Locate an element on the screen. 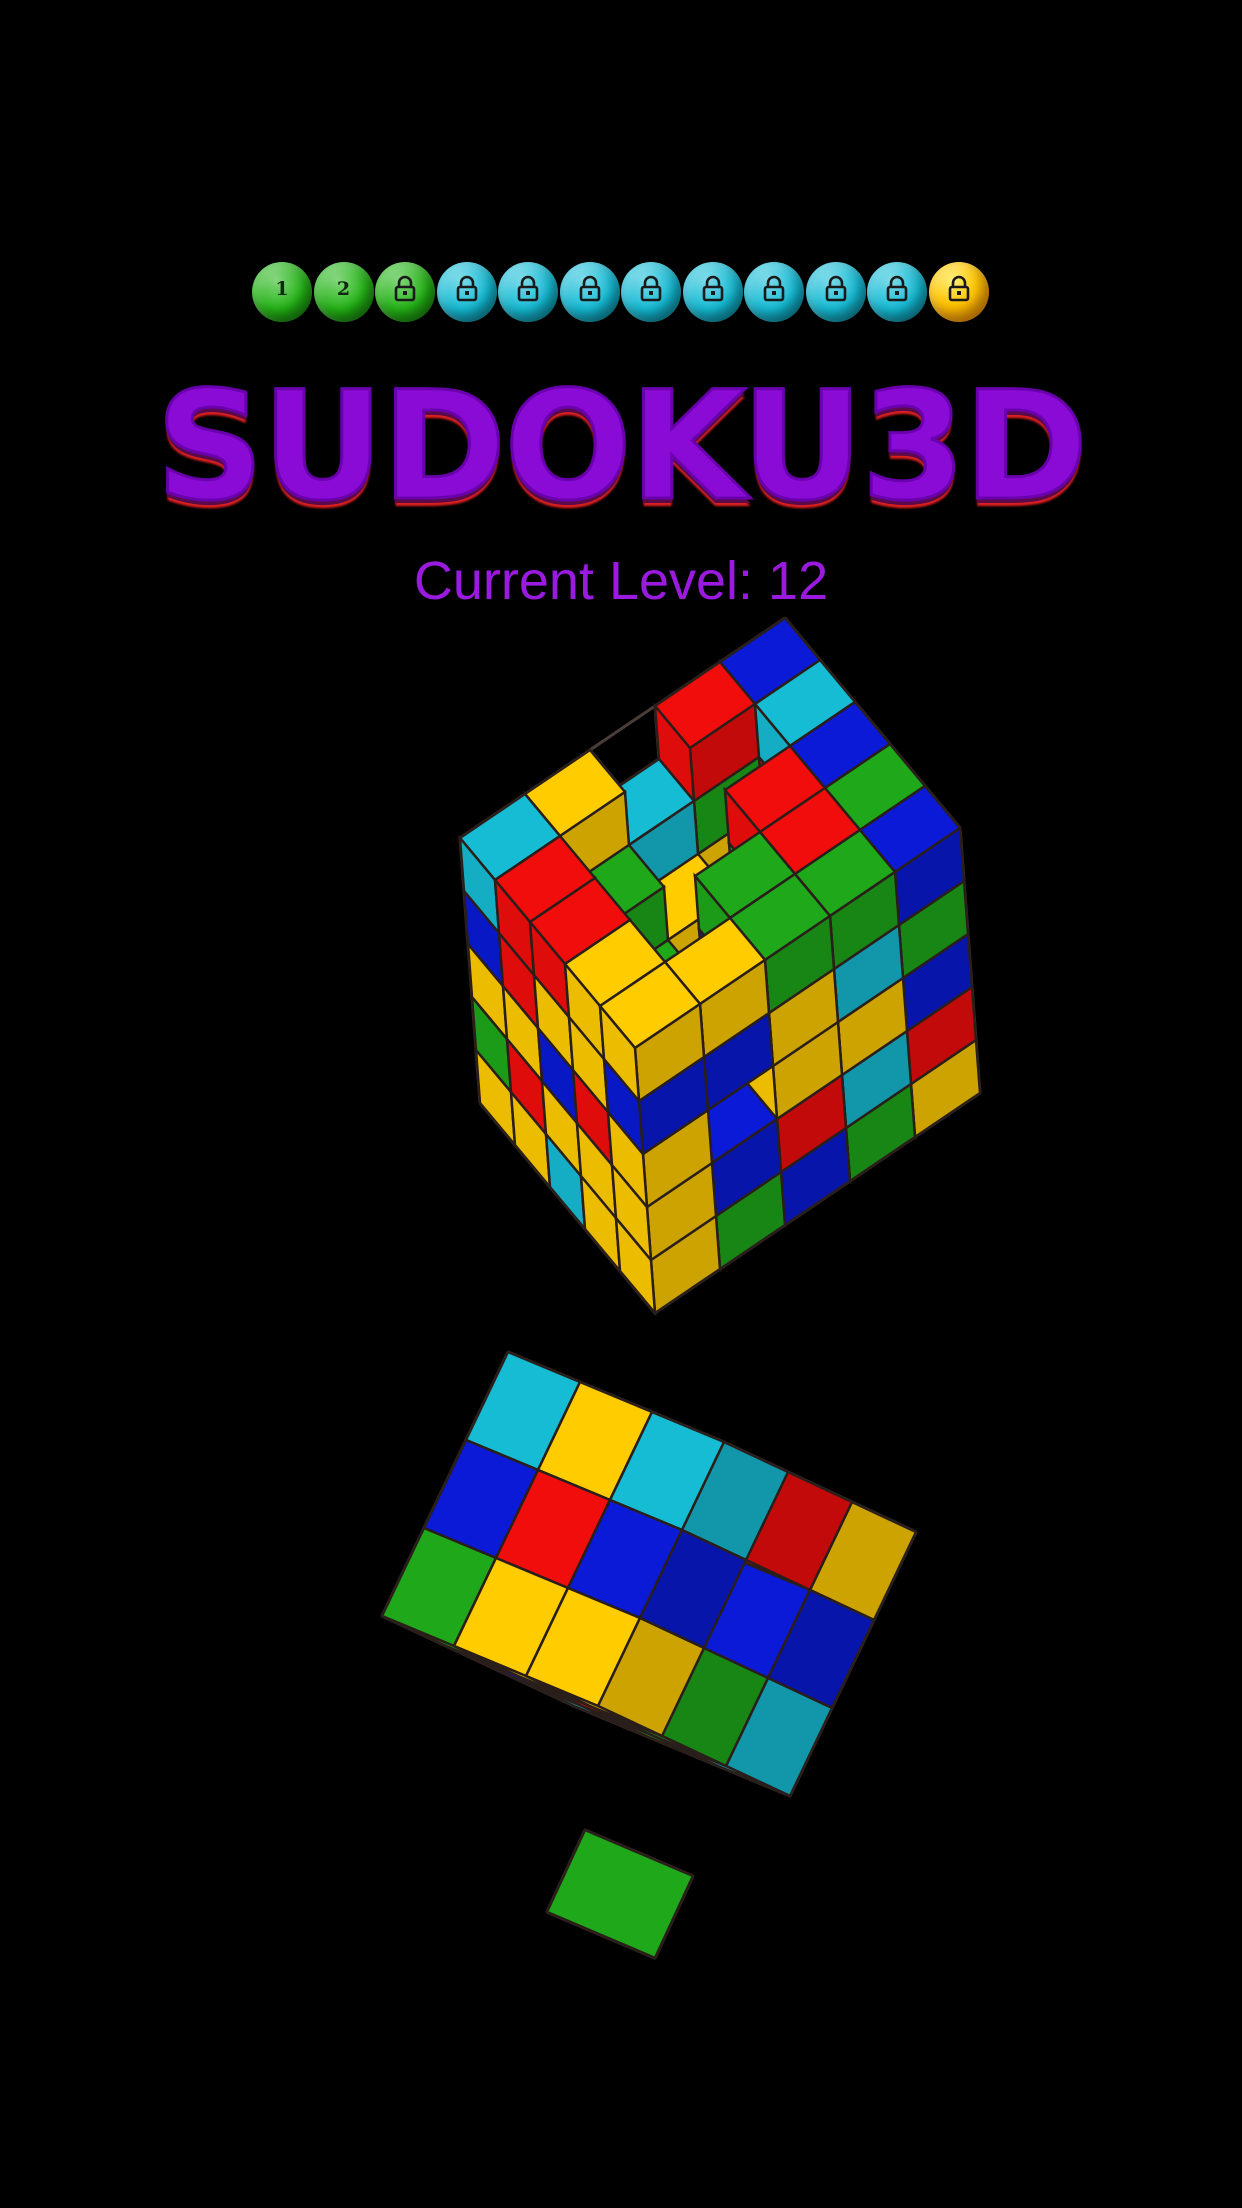  cell-top-face is located at coordinates (620, 1894).